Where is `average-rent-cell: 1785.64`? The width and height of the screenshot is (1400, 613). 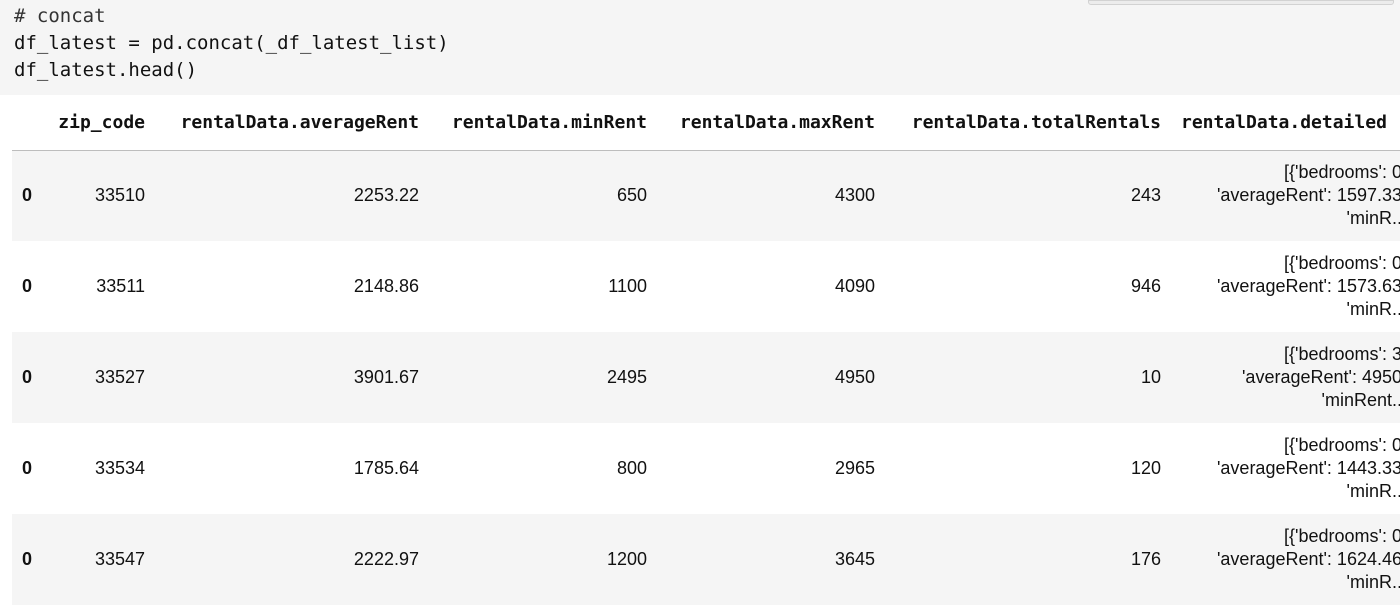 average-rent-cell: 1785.64 is located at coordinates (386, 468).